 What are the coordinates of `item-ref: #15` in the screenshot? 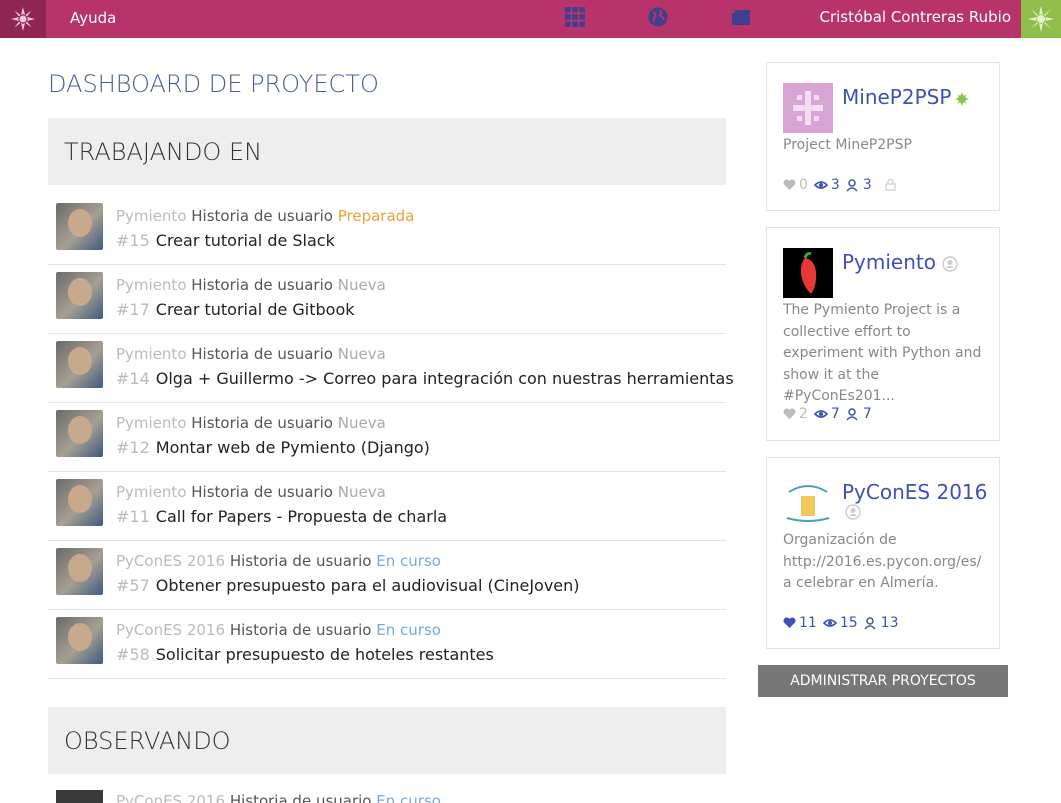 It's located at (133, 240).